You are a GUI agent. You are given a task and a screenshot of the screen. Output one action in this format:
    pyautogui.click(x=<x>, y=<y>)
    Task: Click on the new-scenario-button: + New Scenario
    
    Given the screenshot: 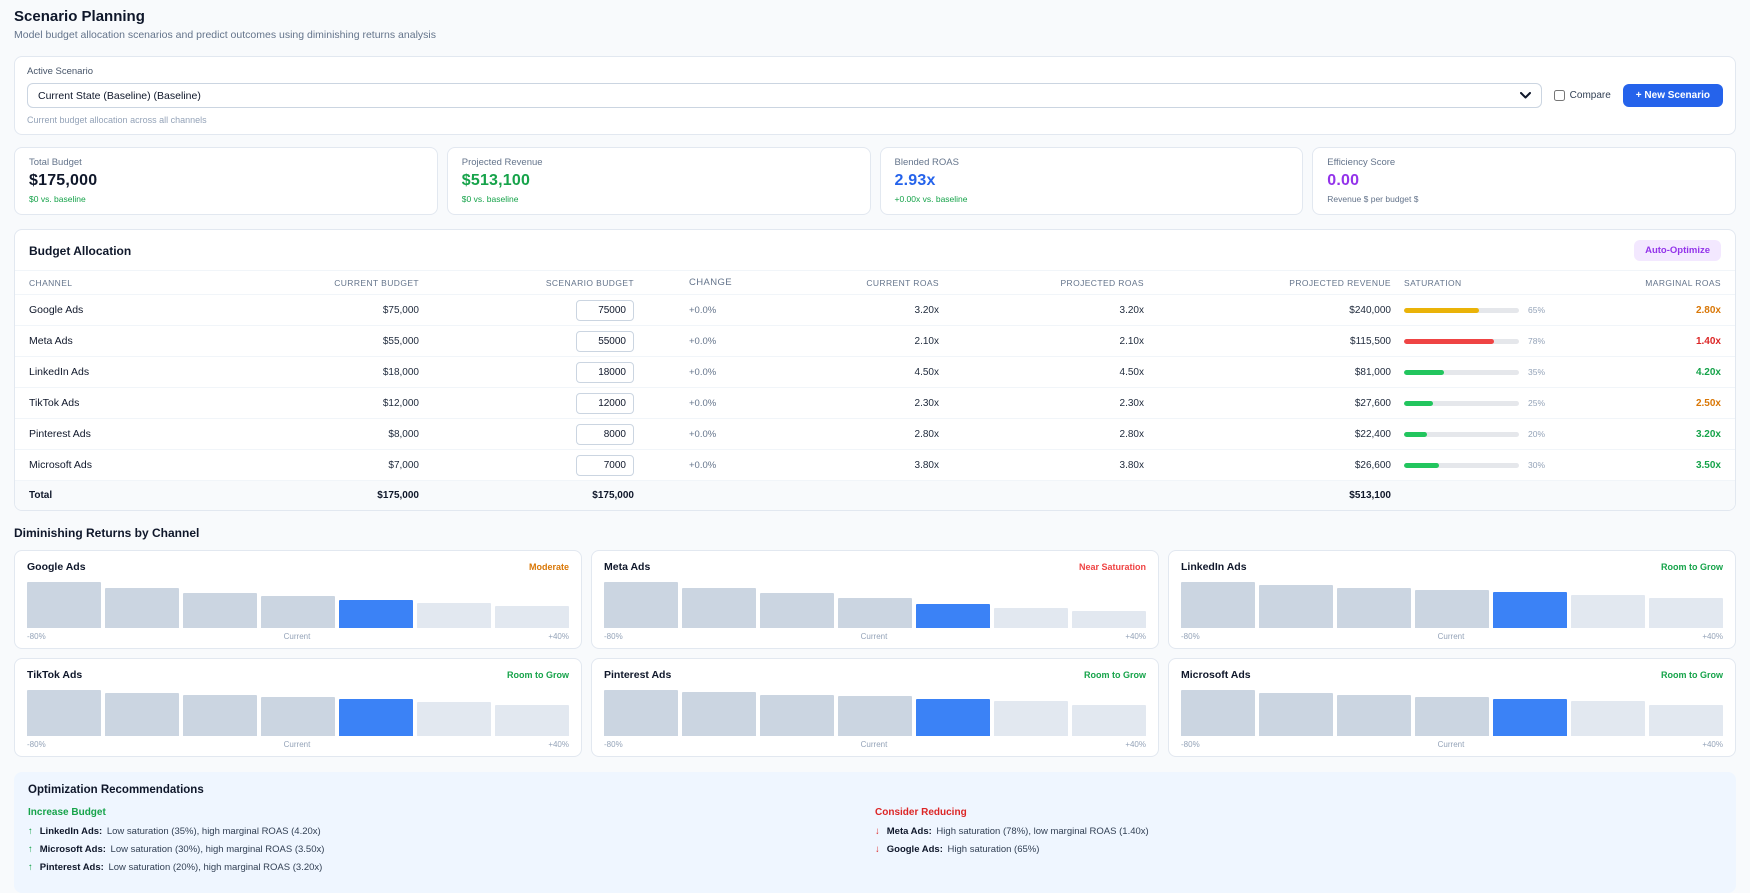 What is the action you would take?
    pyautogui.click(x=1672, y=95)
    